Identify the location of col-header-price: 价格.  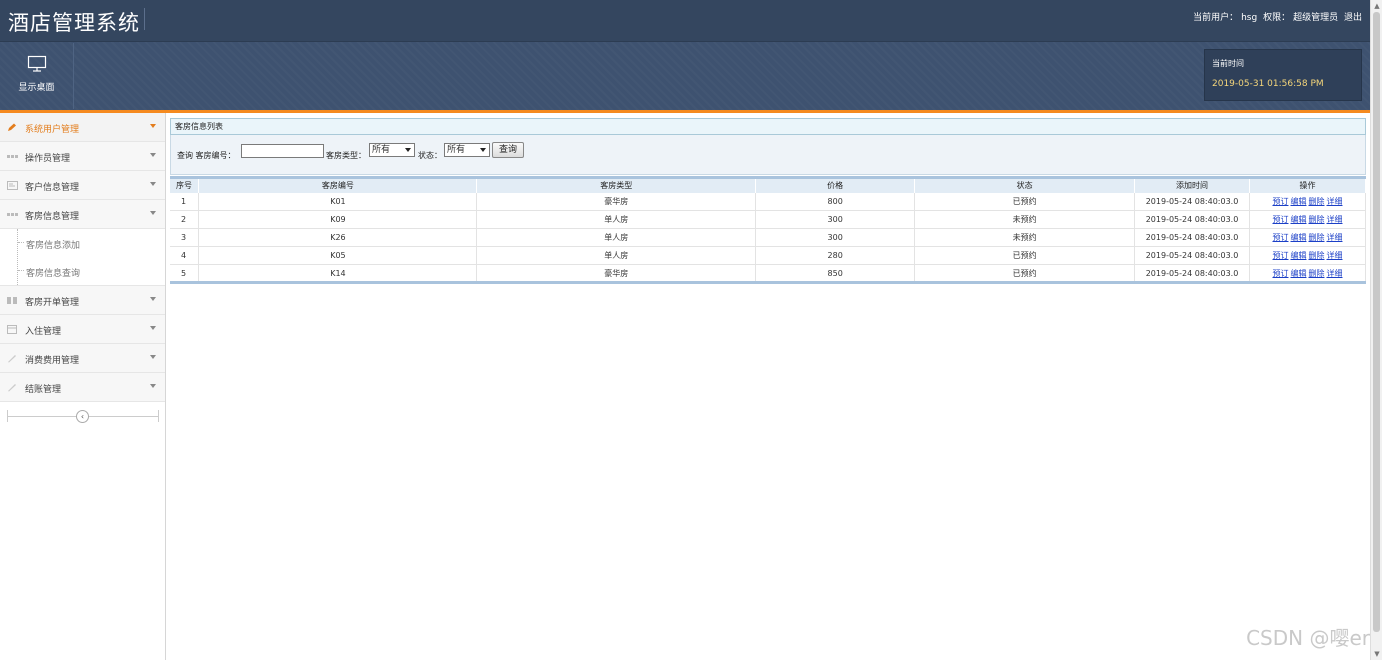
(835, 185).